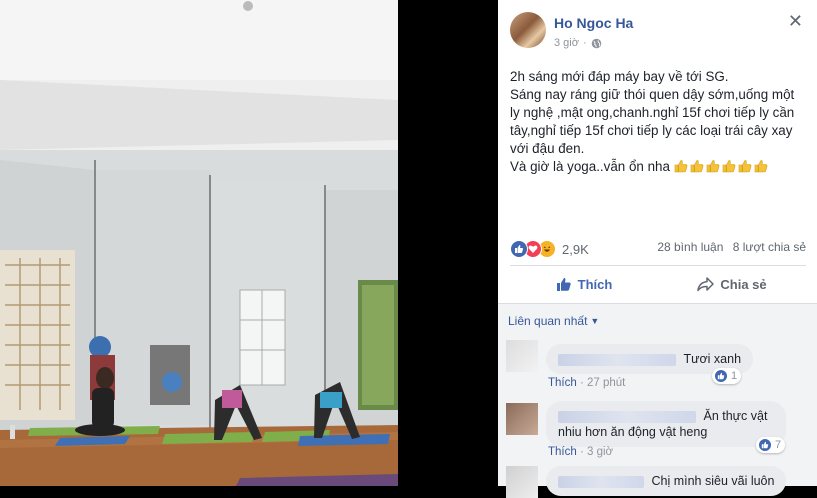  I want to click on globe-icon, so click(596, 43).